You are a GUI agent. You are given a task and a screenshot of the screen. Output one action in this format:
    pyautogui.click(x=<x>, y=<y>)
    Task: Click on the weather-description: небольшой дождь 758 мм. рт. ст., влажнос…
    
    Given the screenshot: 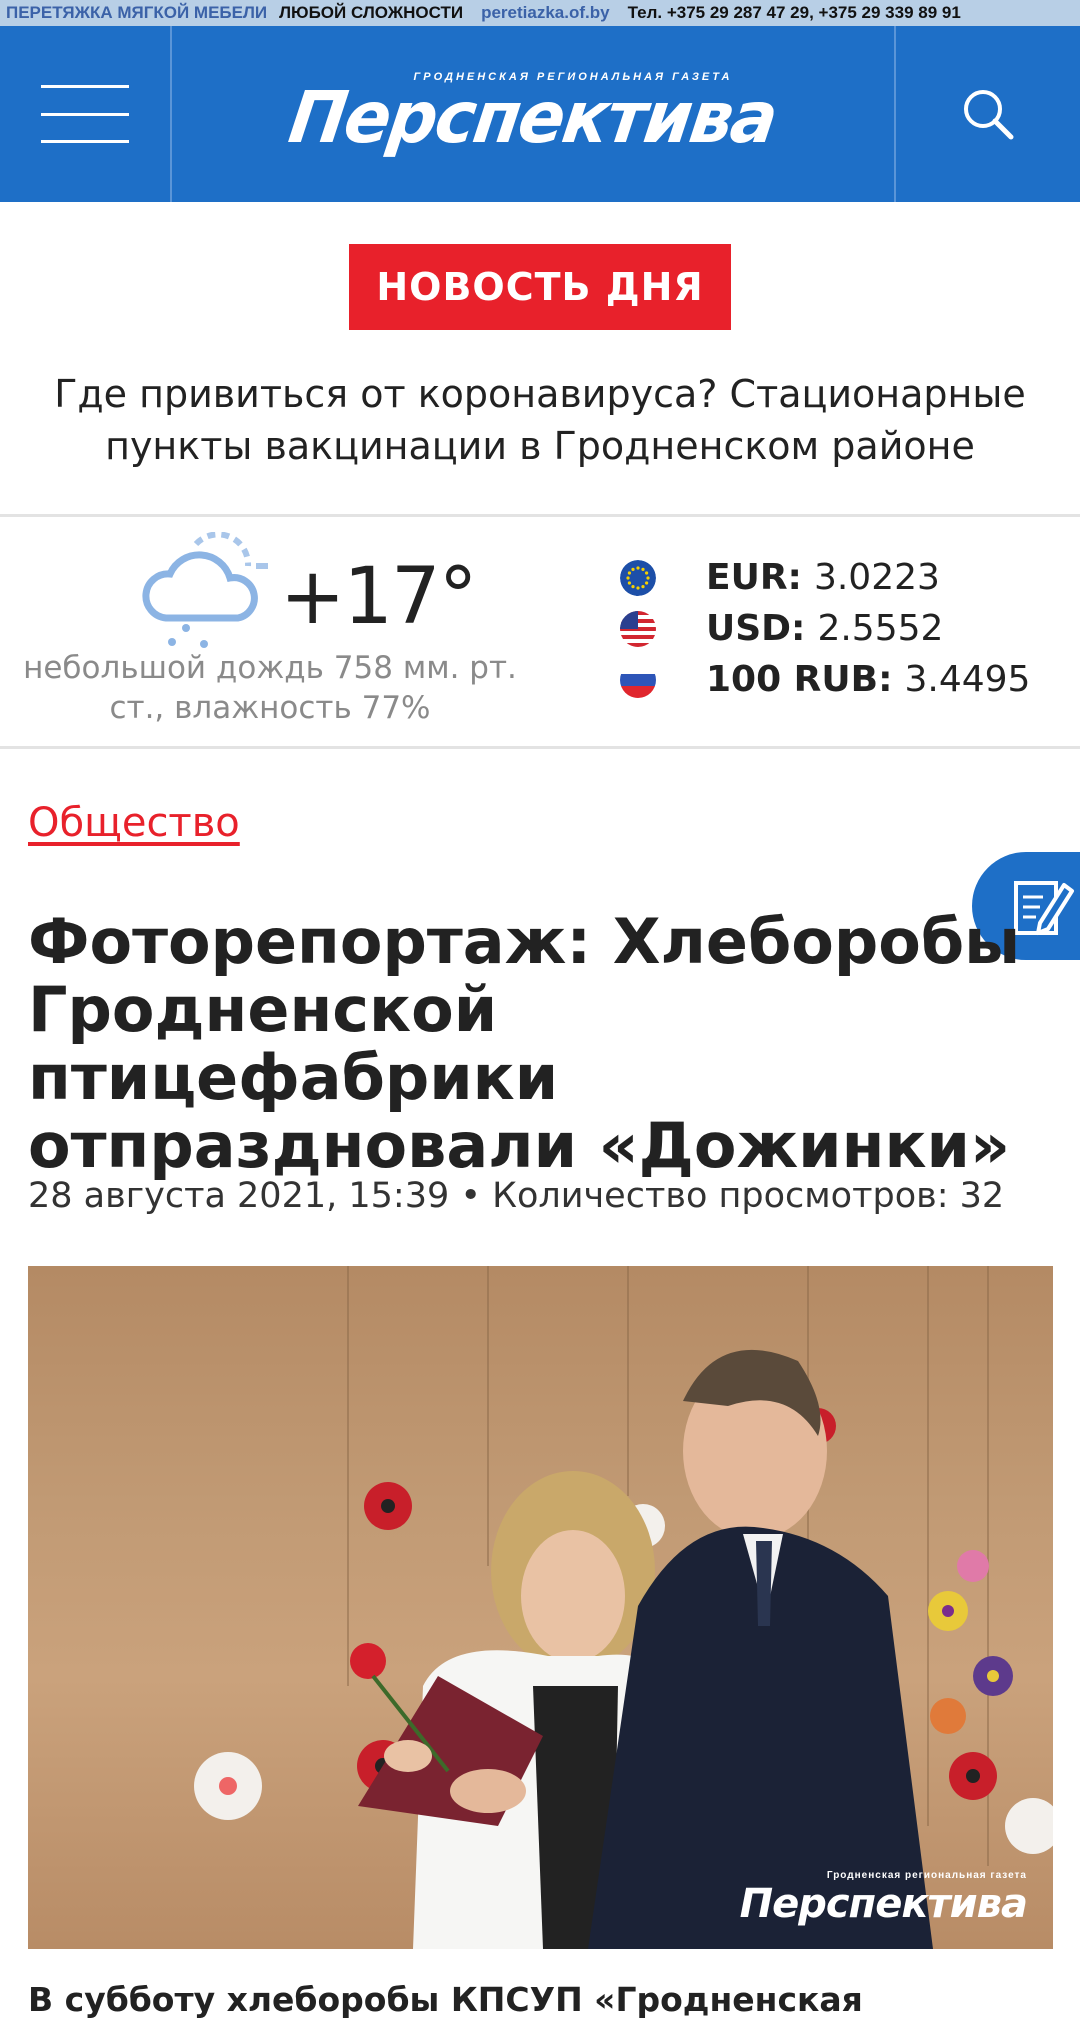 What is the action you would take?
    pyautogui.click(x=270, y=688)
    